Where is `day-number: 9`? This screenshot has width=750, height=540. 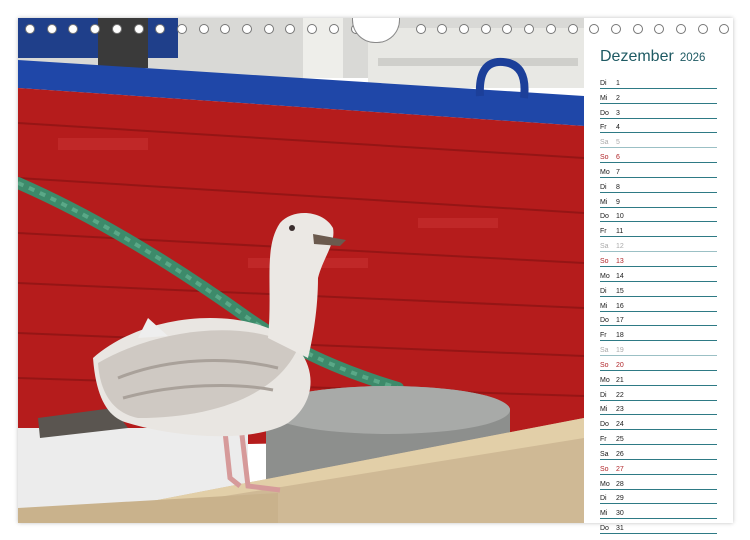 day-number: 9 is located at coordinates (618, 202).